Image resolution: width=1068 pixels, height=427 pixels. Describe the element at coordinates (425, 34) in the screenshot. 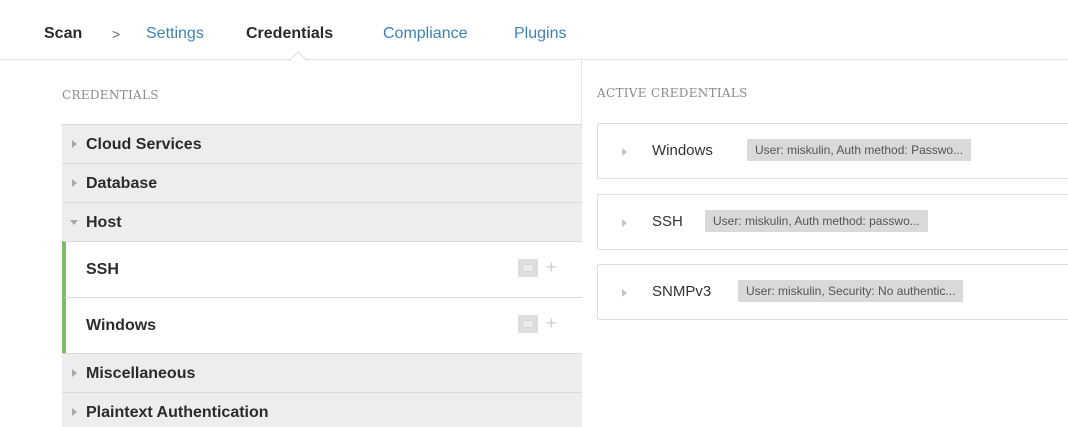

I see `tab-compliance: Compliance` at that location.